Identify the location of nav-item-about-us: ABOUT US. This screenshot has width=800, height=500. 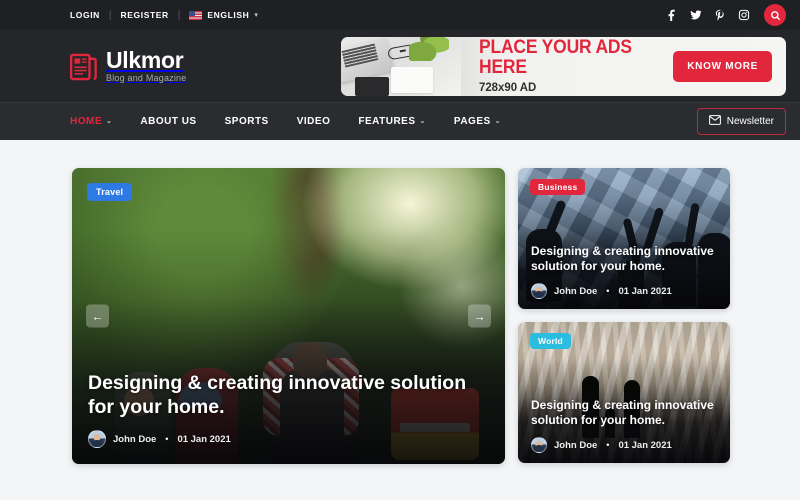
(168, 121).